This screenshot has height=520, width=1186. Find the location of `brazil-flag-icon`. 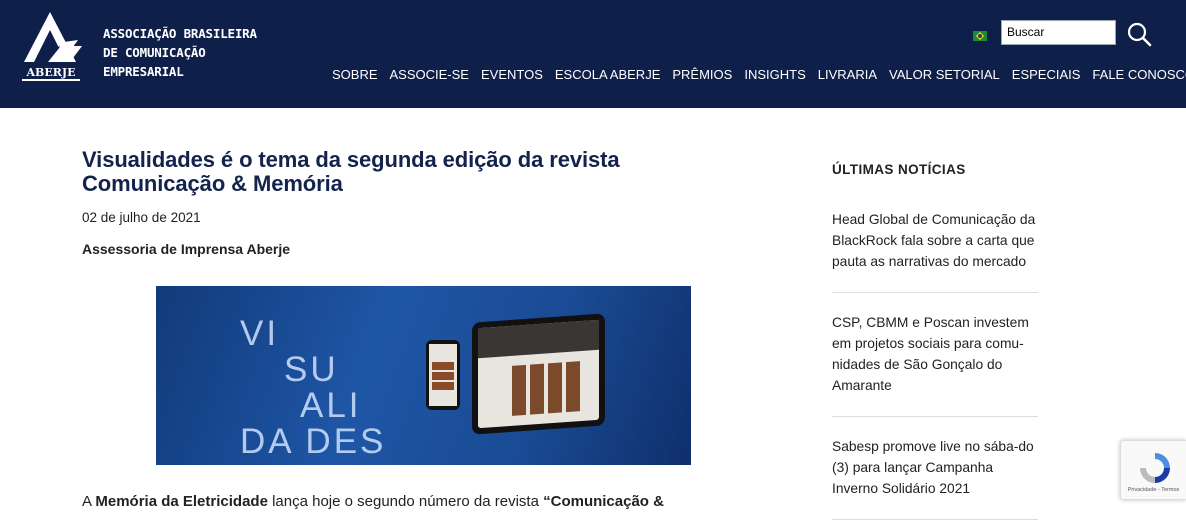

brazil-flag-icon is located at coordinates (980, 36).